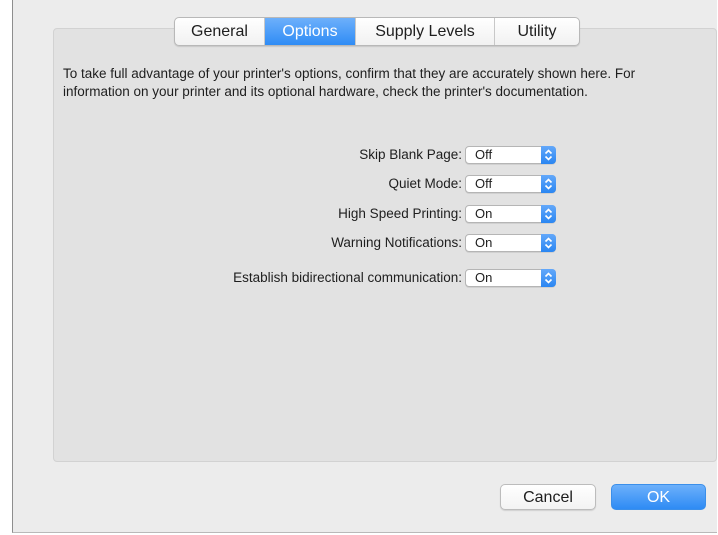 The image size is (718, 535). What do you see at coordinates (310, 31) in the screenshot?
I see `tab-options: Options` at bounding box center [310, 31].